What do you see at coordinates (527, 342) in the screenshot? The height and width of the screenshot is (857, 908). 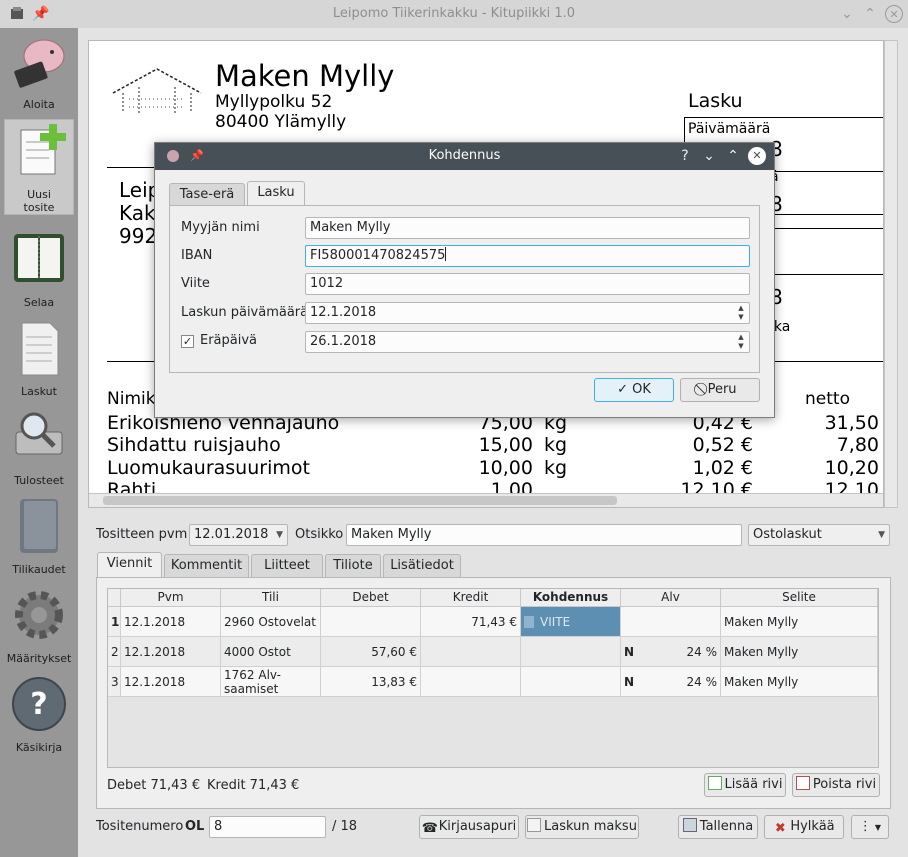 I see `due-date-input: 26.1.2018 ▲ ▼` at bounding box center [527, 342].